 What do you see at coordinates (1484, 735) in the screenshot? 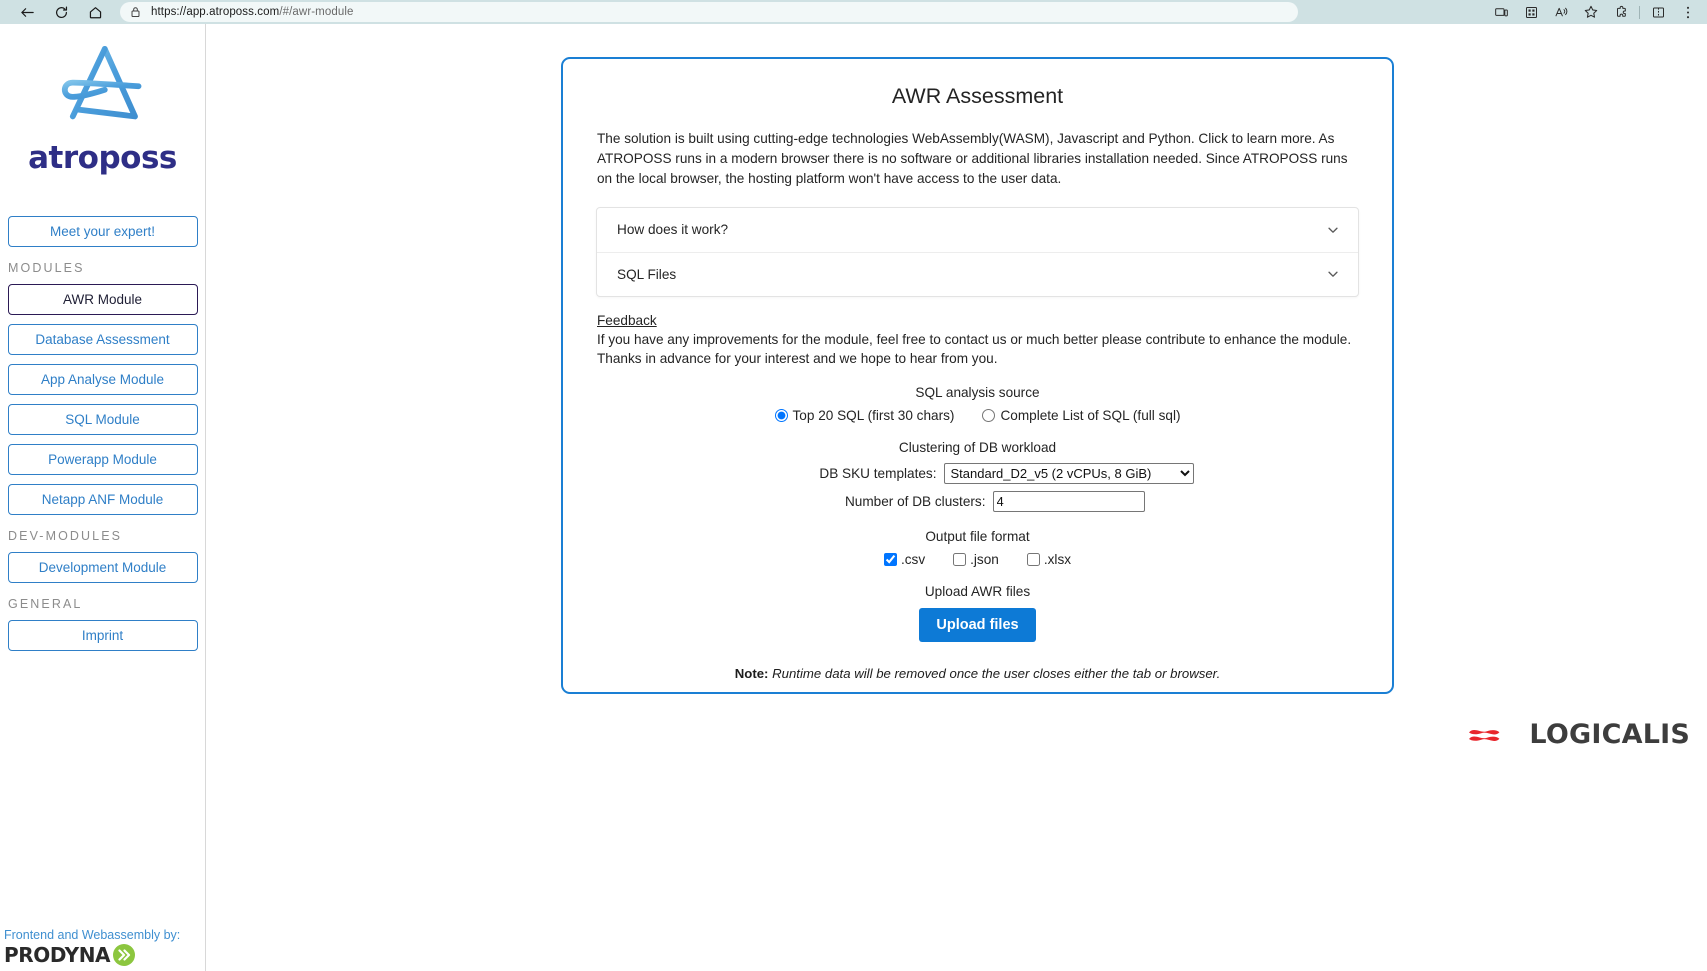
I see `logicalis-mark-icon` at bounding box center [1484, 735].